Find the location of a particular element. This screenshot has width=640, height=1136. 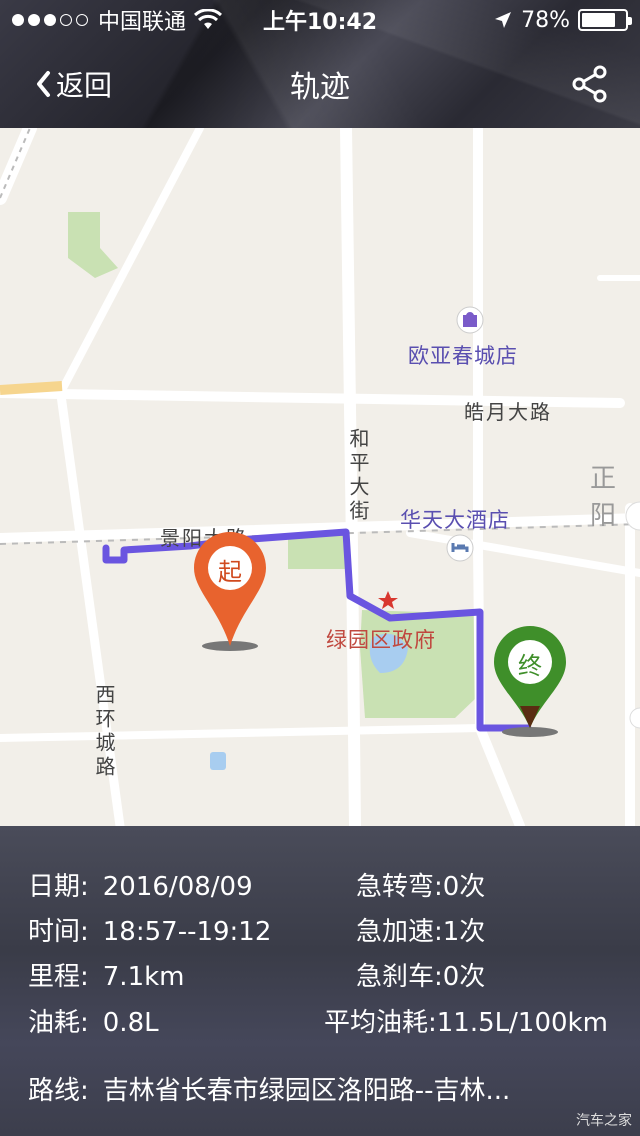

carrier-name: 中国联通 is located at coordinates (142, 22).